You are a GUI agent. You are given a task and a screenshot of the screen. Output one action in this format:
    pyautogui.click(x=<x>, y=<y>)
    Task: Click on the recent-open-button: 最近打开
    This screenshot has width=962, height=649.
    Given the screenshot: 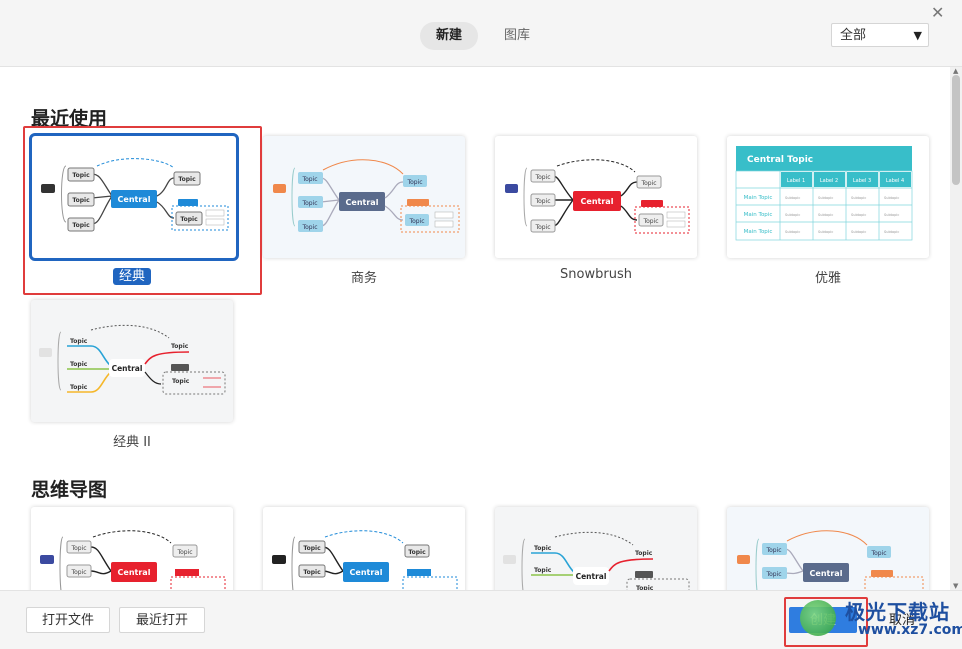 What is the action you would take?
    pyautogui.click(x=162, y=620)
    